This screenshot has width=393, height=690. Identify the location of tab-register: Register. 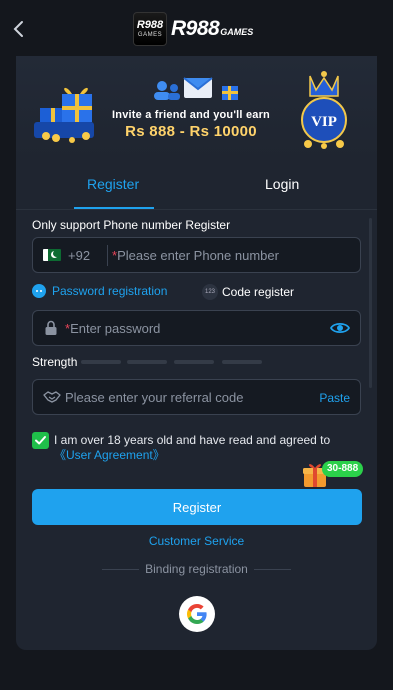
(113, 184).